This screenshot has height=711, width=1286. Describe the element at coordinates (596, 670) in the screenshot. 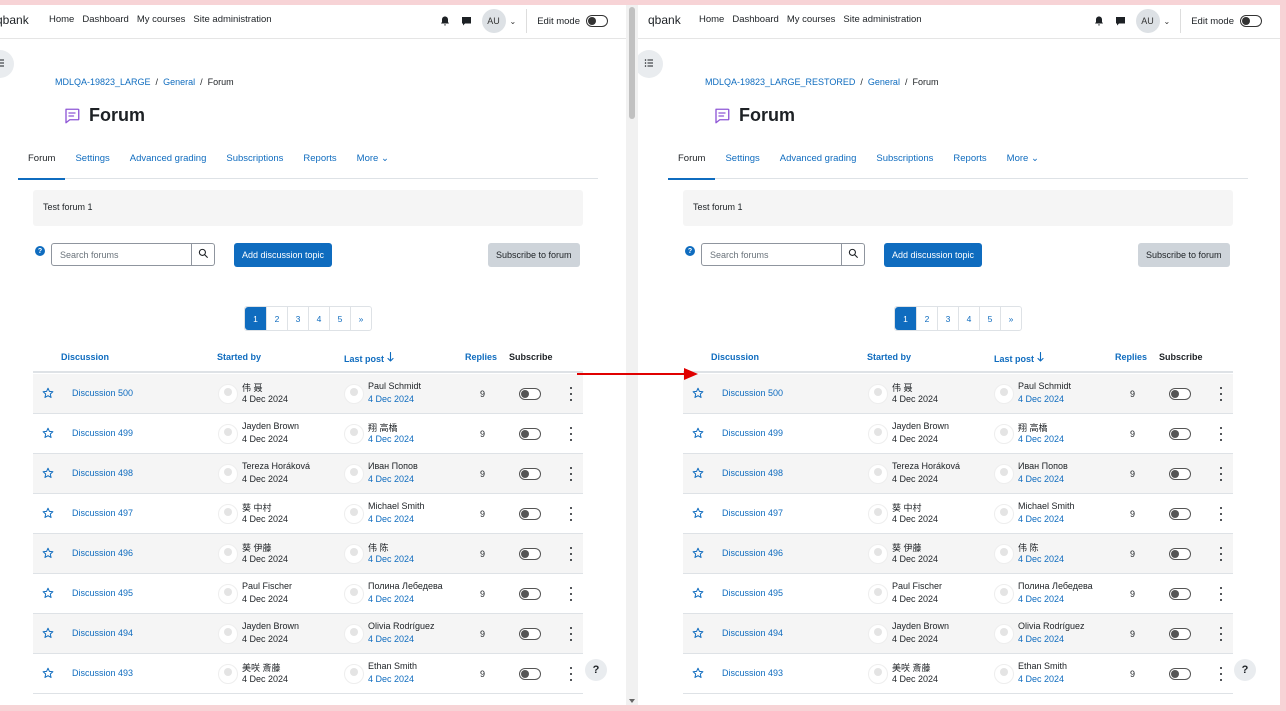

I see `help-button: ?` at that location.